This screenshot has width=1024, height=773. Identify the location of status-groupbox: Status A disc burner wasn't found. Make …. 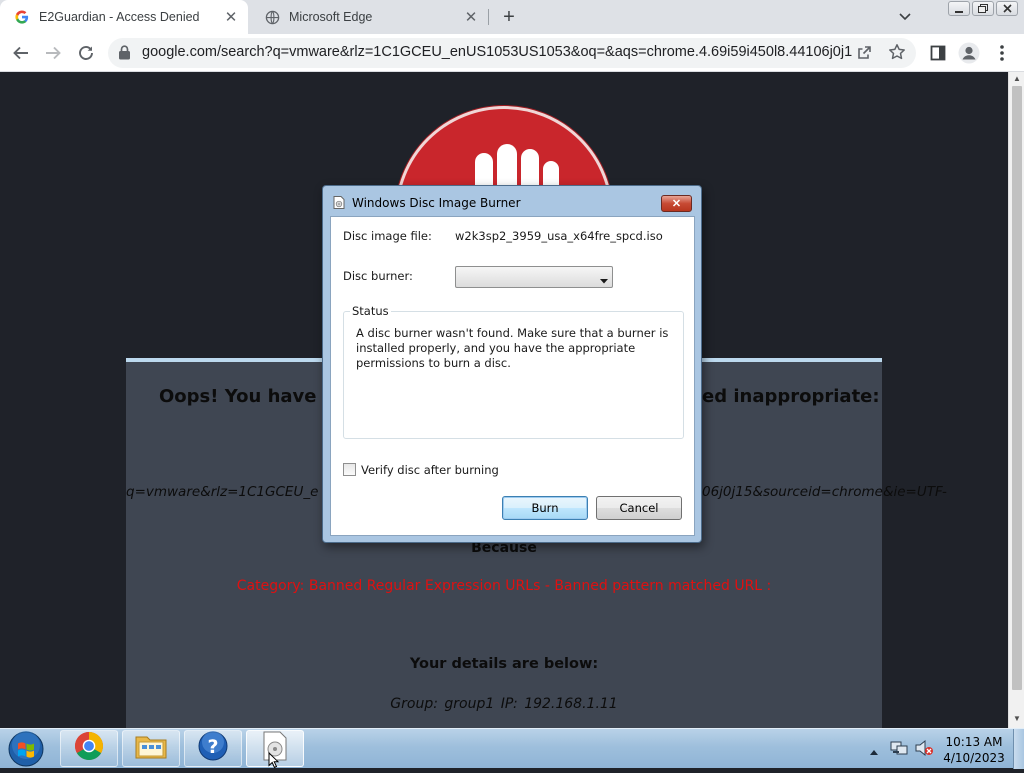
(513, 371).